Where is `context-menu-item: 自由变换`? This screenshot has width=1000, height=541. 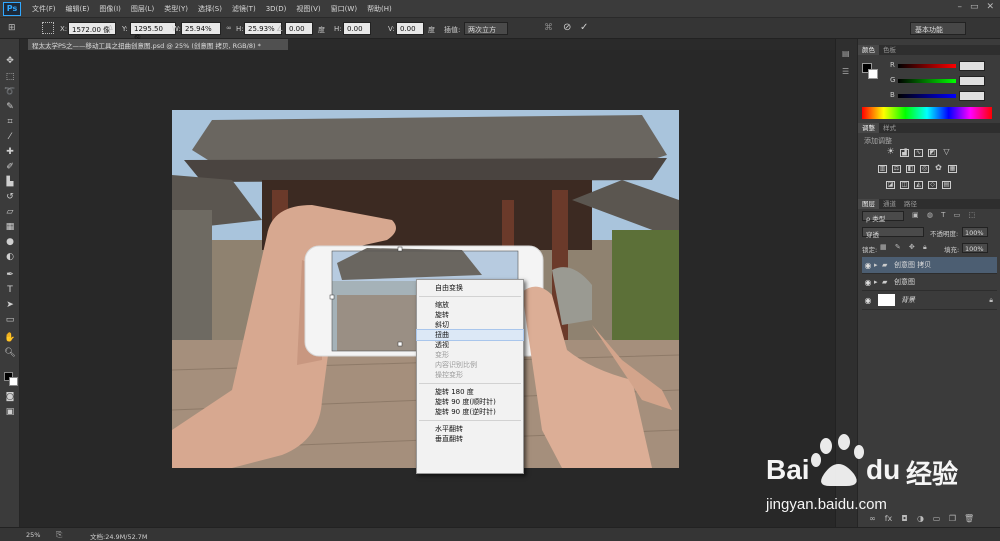 context-menu-item: 自由变换 is located at coordinates (470, 288).